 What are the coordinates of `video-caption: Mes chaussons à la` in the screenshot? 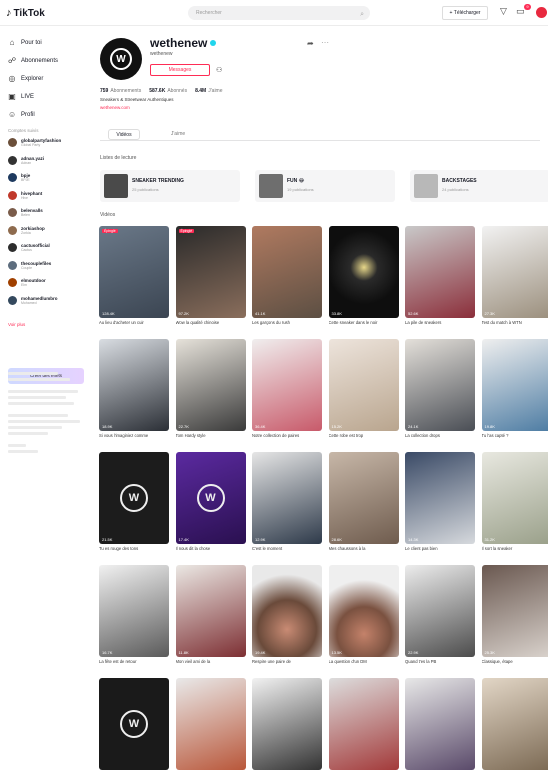 It's located at (364, 548).